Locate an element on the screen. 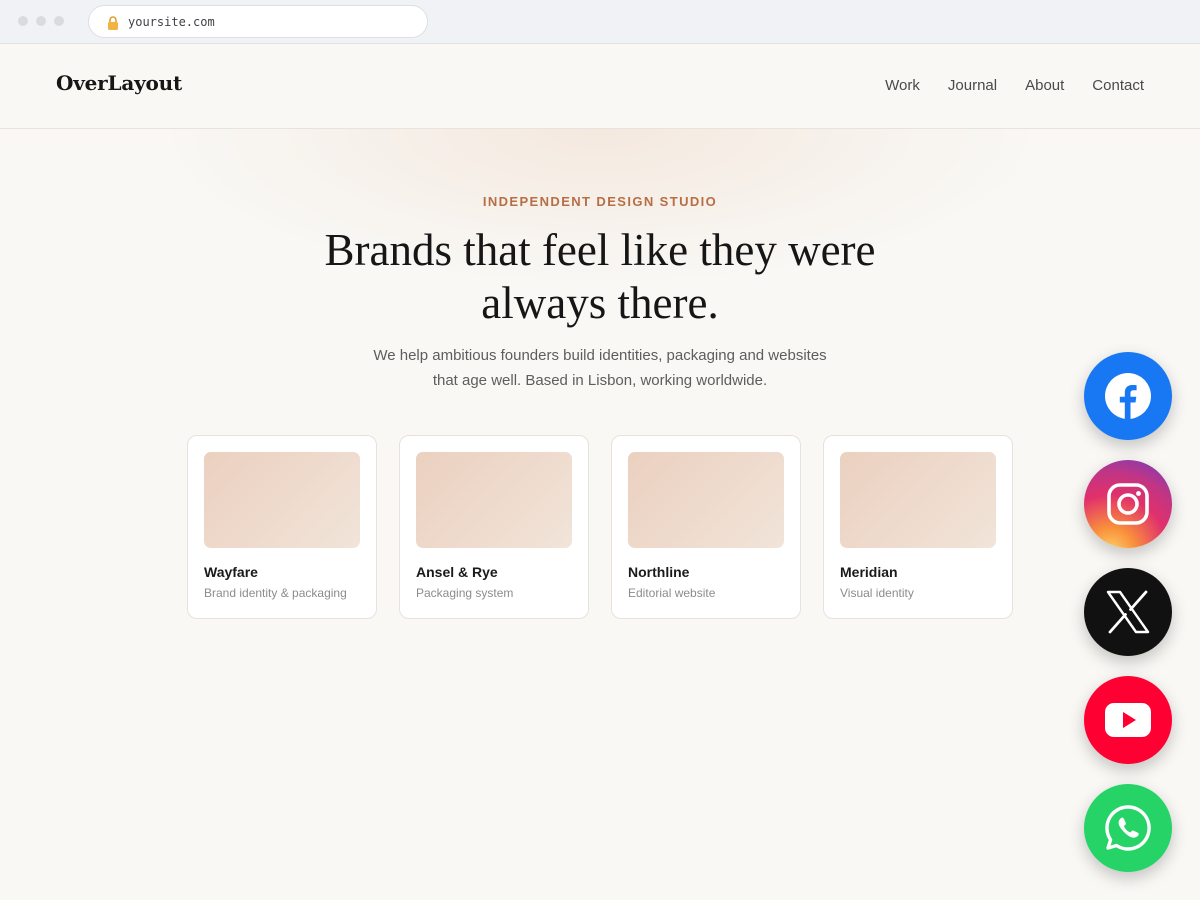 Image resolution: width=1200 pixels, height=900 pixels. project-title: Wayfare is located at coordinates (231, 572).